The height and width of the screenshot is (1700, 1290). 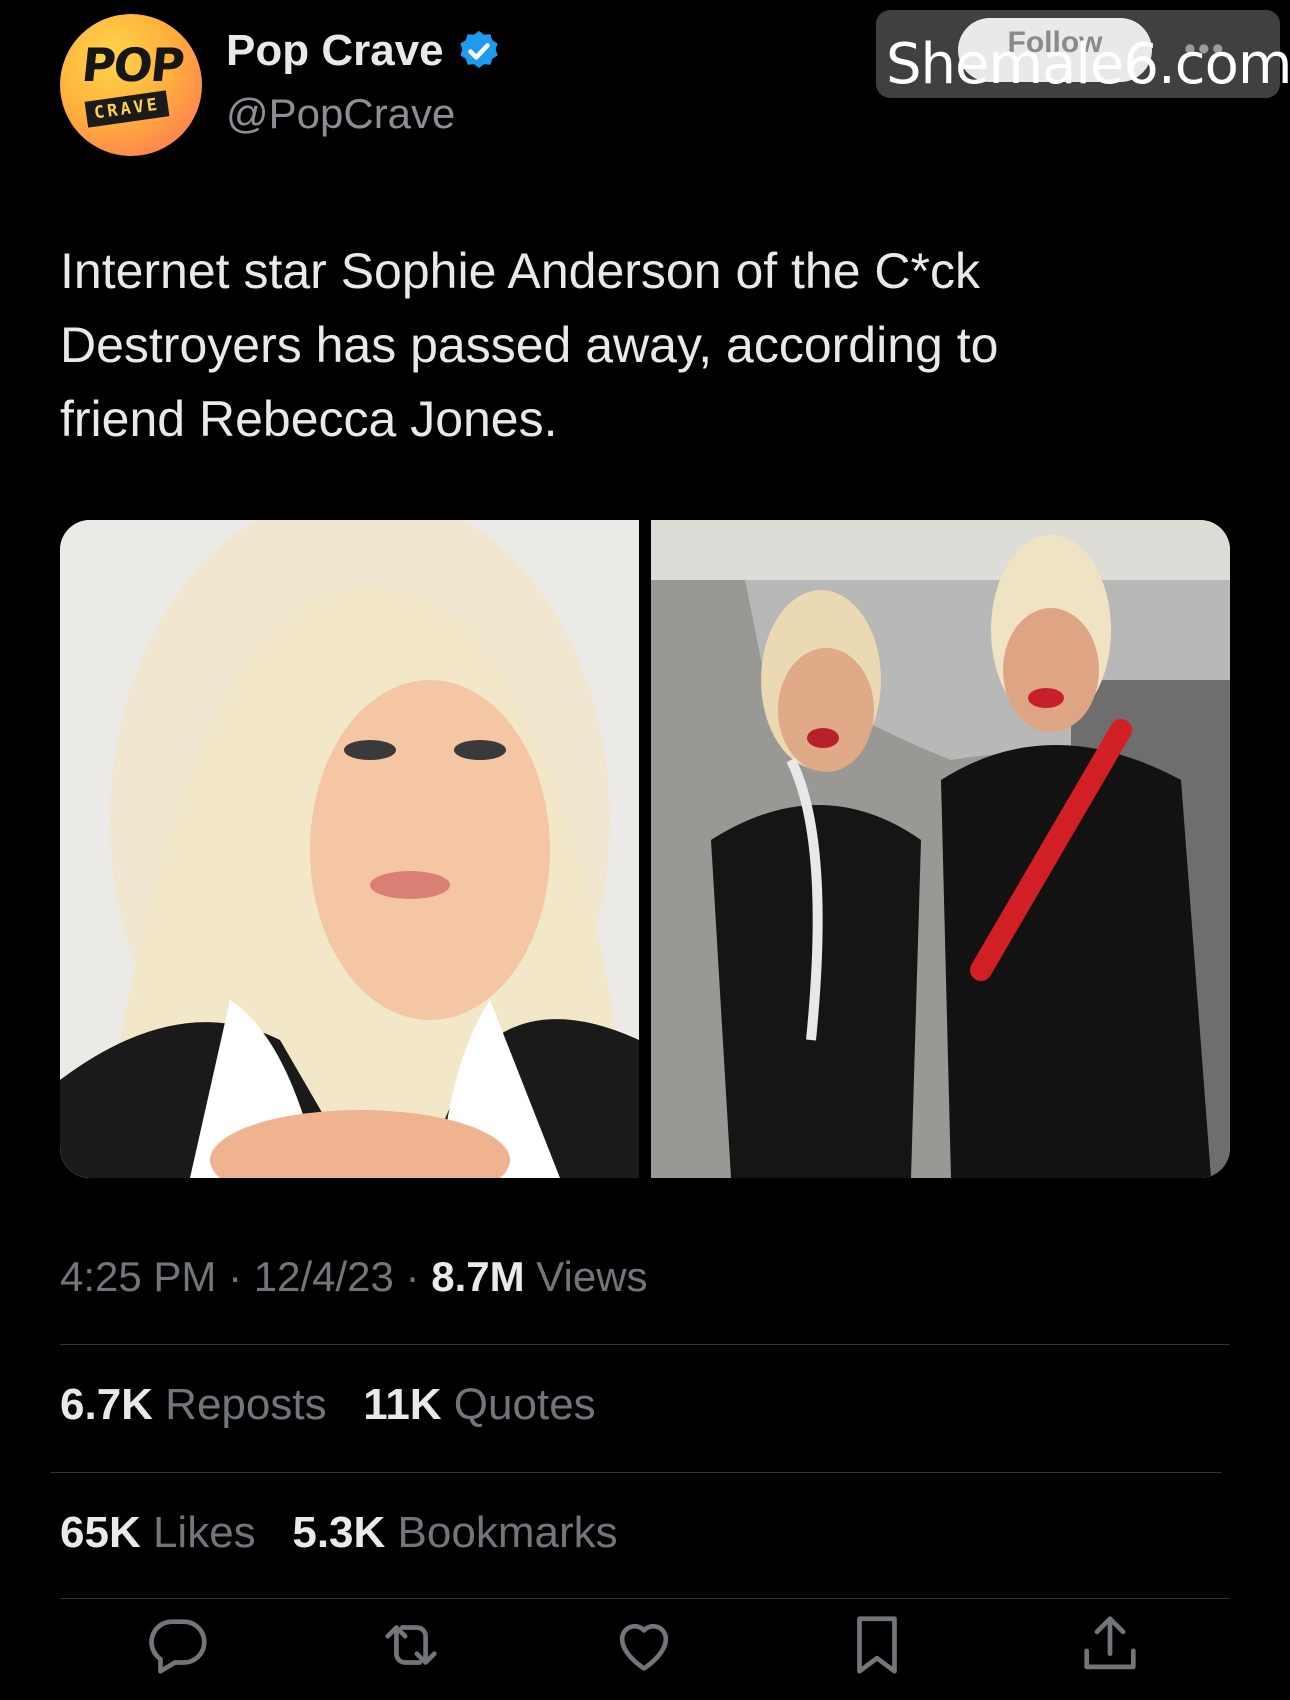 What do you see at coordinates (324, 1276) in the screenshot?
I see `tweet-date: 12/4/23` at bounding box center [324, 1276].